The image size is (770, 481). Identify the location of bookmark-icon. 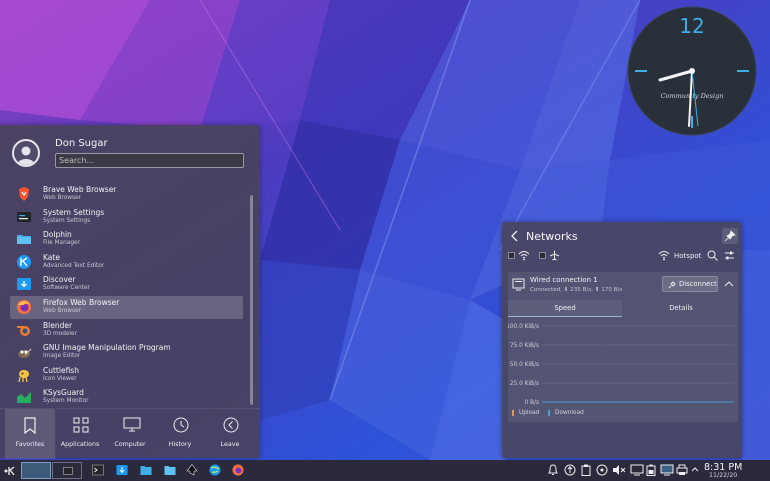
(30, 426).